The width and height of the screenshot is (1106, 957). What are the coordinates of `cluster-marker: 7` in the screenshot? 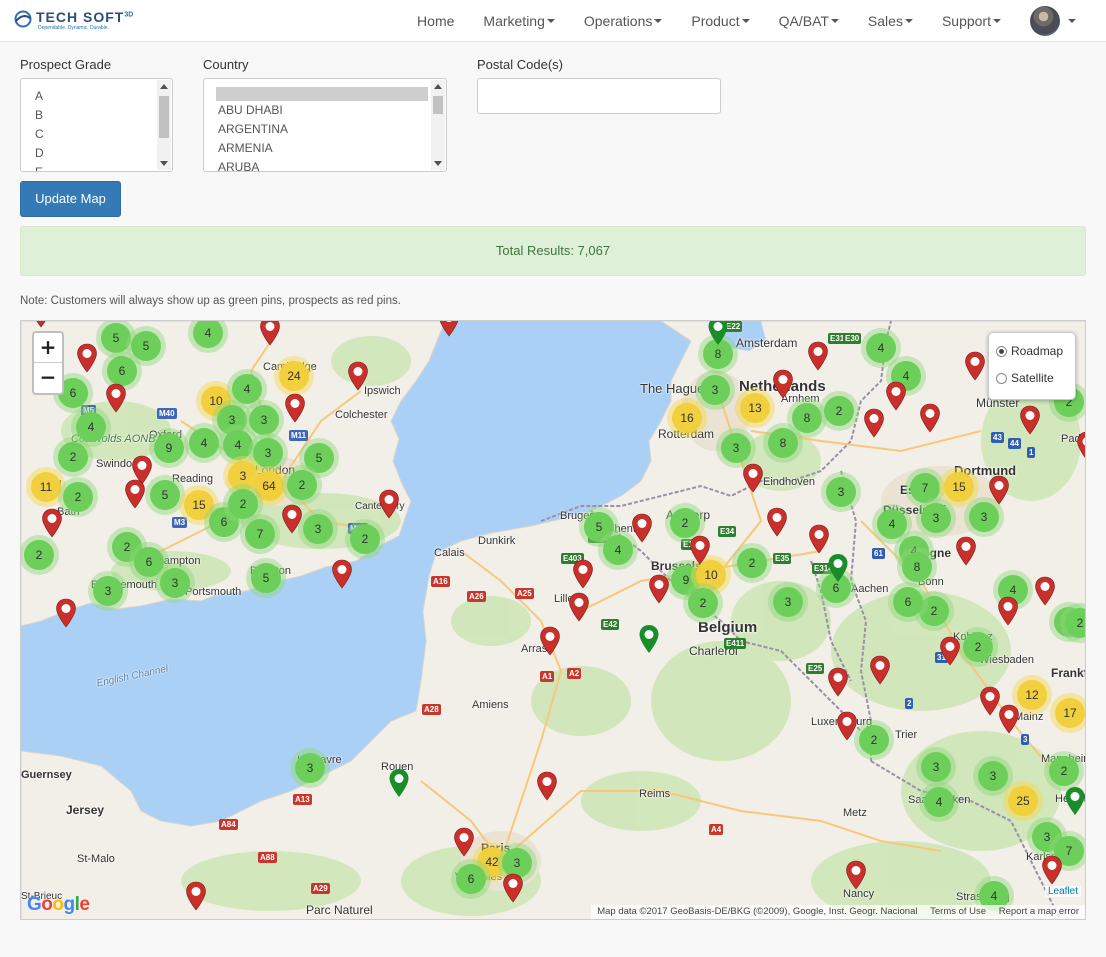 It's located at (260, 534).